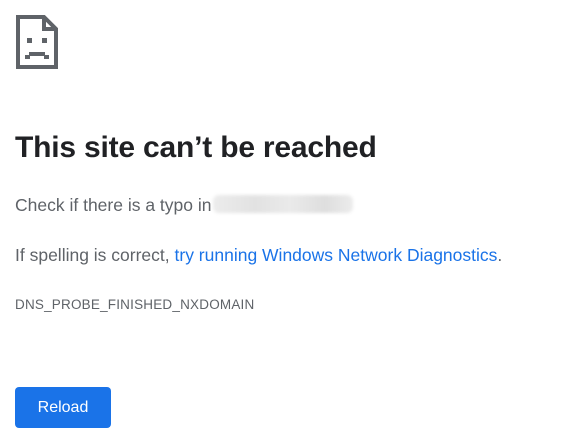 This screenshot has height=443, width=572. What do you see at coordinates (336, 255) in the screenshot?
I see `network-diagnostics-link: try running Windows Network Diagnostics` at bounding box center [336, 255].